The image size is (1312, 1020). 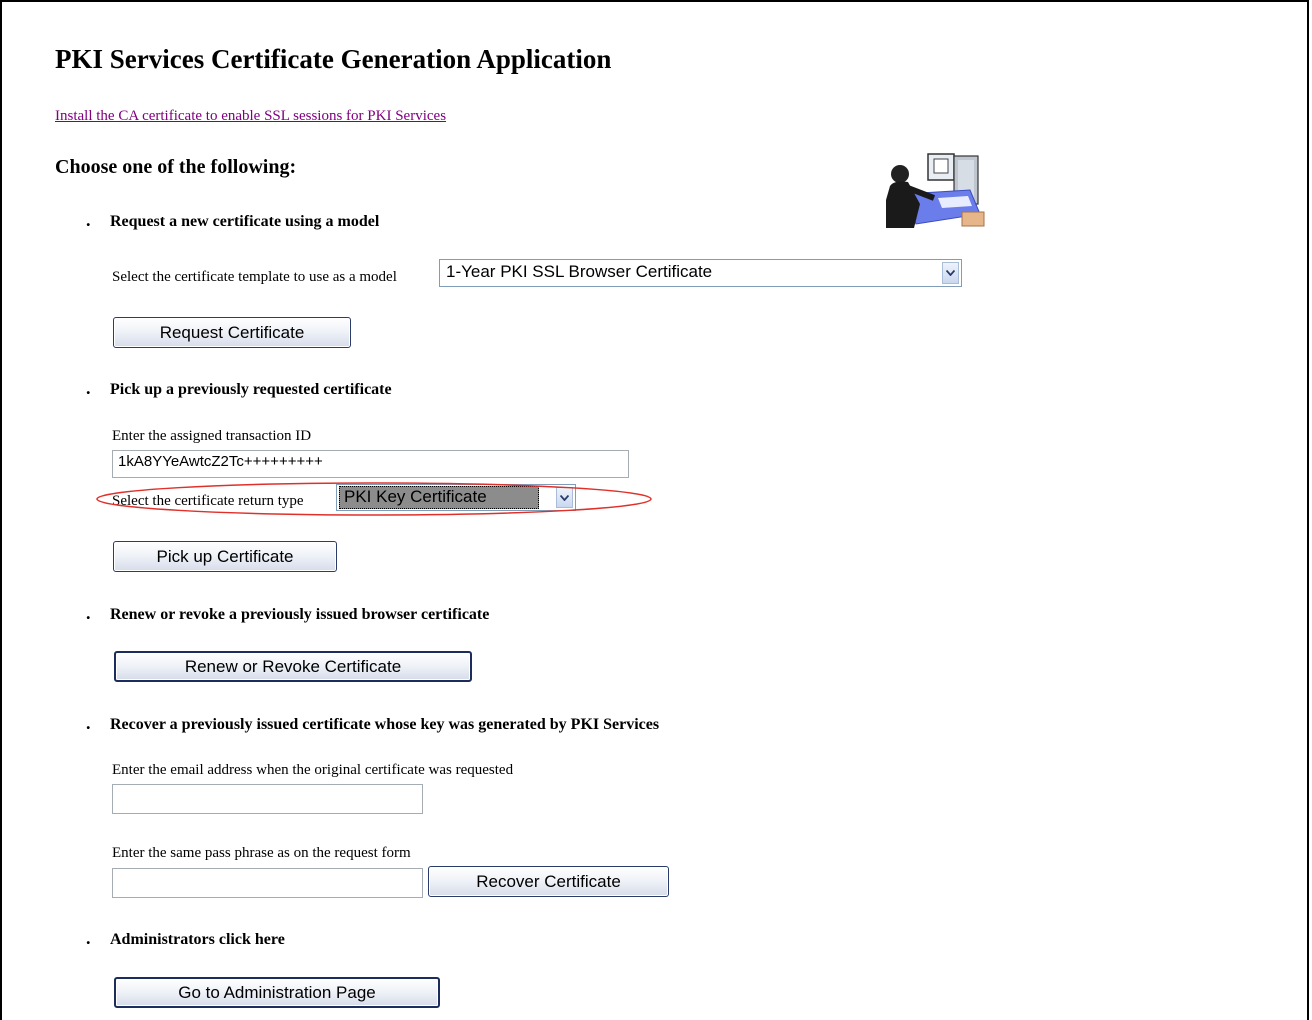 I want to click on pickup-certificate-button: Pick up Certificate, so click(x=225, y=556).